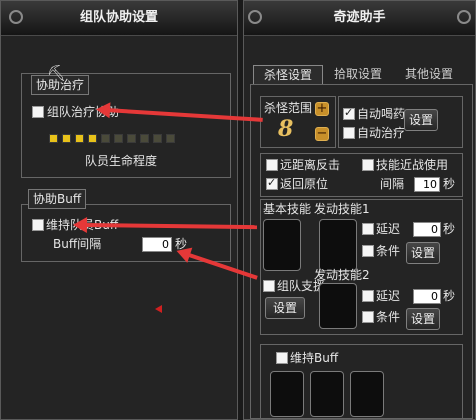  I want to click on interval-input: 10, so click(427, 184).